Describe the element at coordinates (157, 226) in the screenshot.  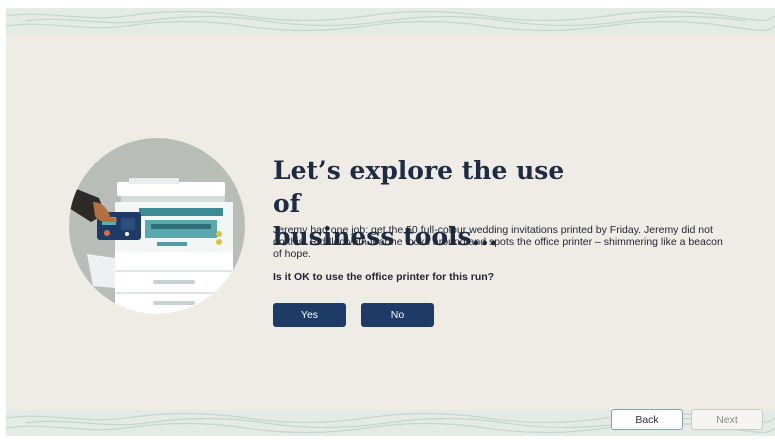
I see `office-printer-illustration` at that location.